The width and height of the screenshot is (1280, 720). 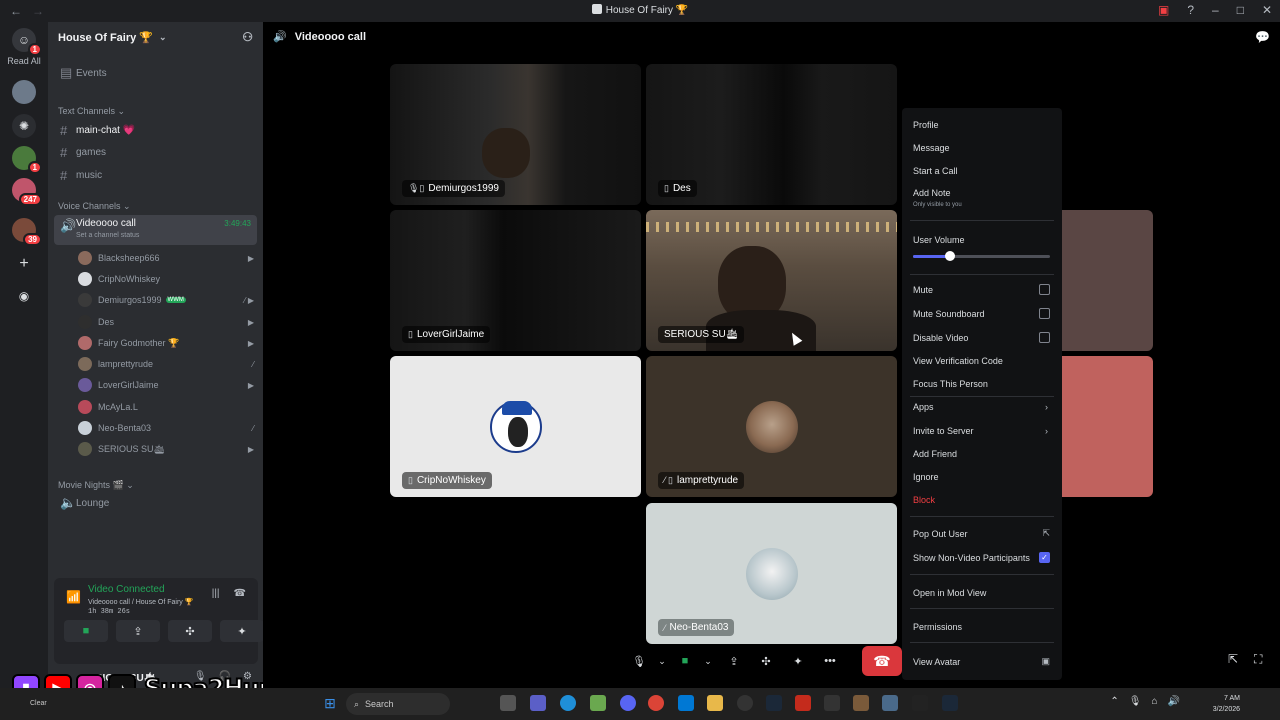 What do you see at coordinates (686, 703) in the screenshot?
I see `store-icon` at bounding box center [686, 703].